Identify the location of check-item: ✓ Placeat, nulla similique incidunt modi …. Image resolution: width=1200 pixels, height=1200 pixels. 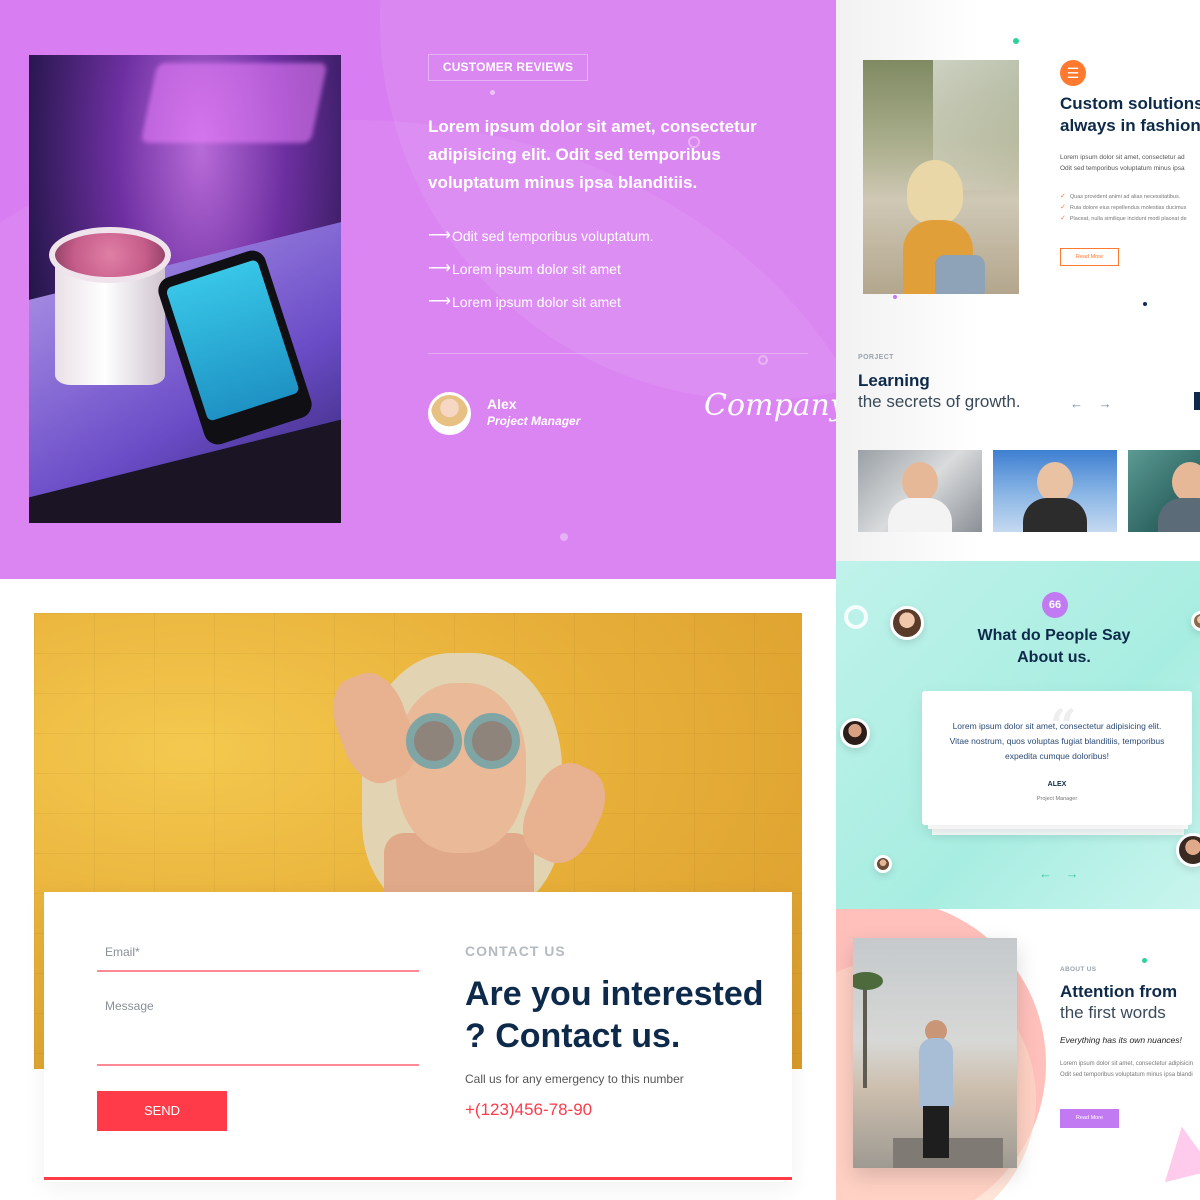
(1123, 218).